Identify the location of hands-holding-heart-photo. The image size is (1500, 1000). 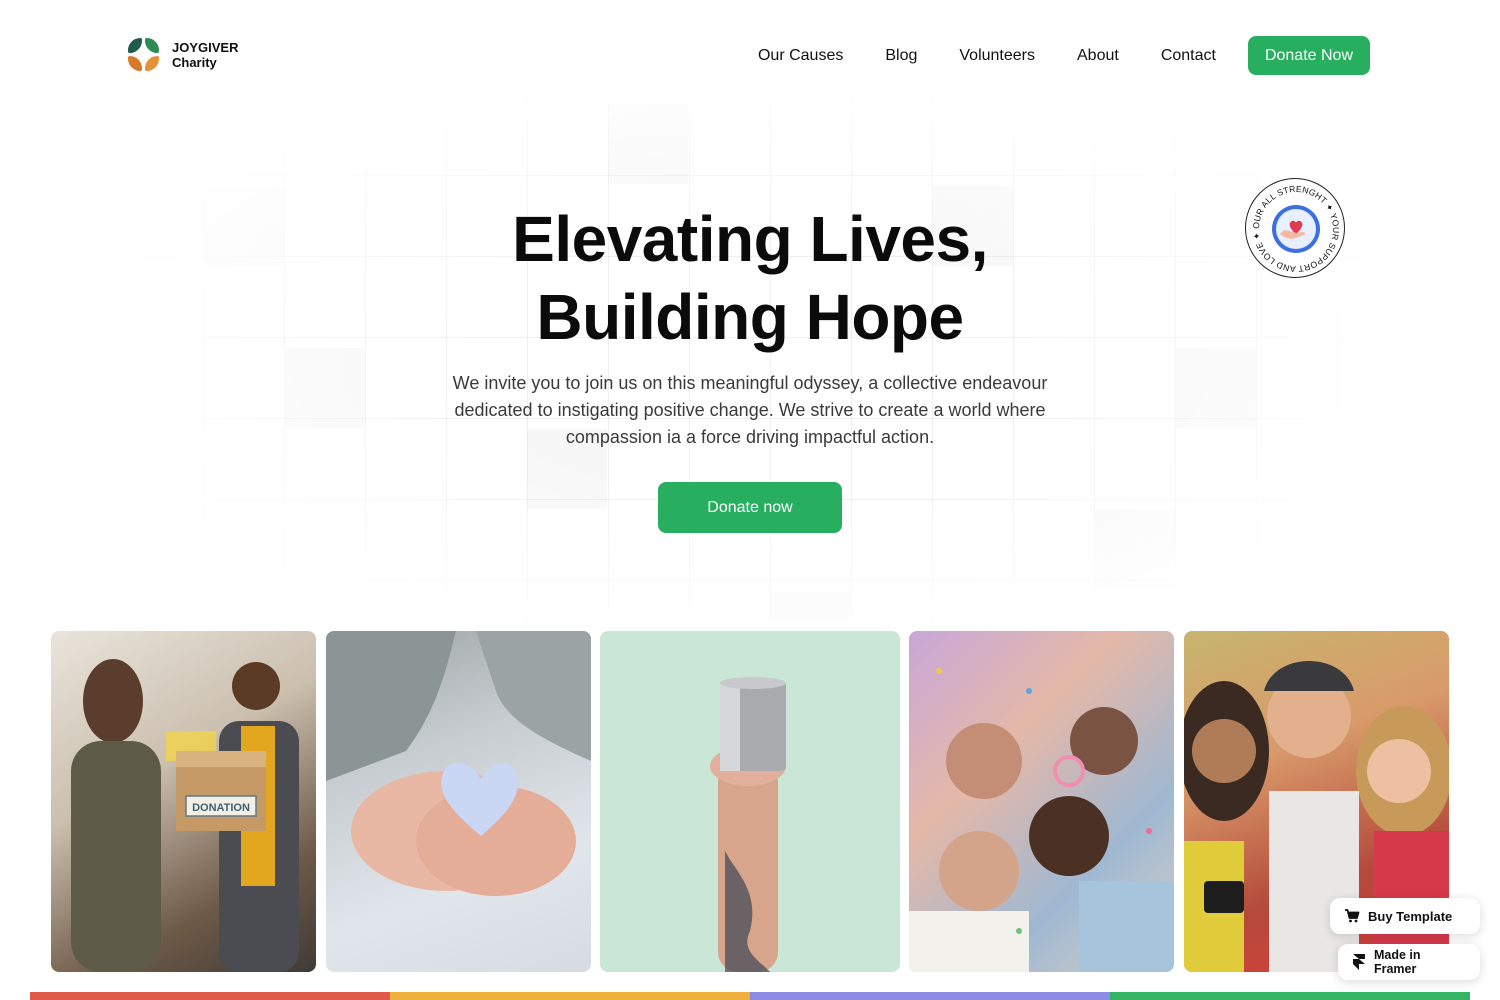
(458, 763).